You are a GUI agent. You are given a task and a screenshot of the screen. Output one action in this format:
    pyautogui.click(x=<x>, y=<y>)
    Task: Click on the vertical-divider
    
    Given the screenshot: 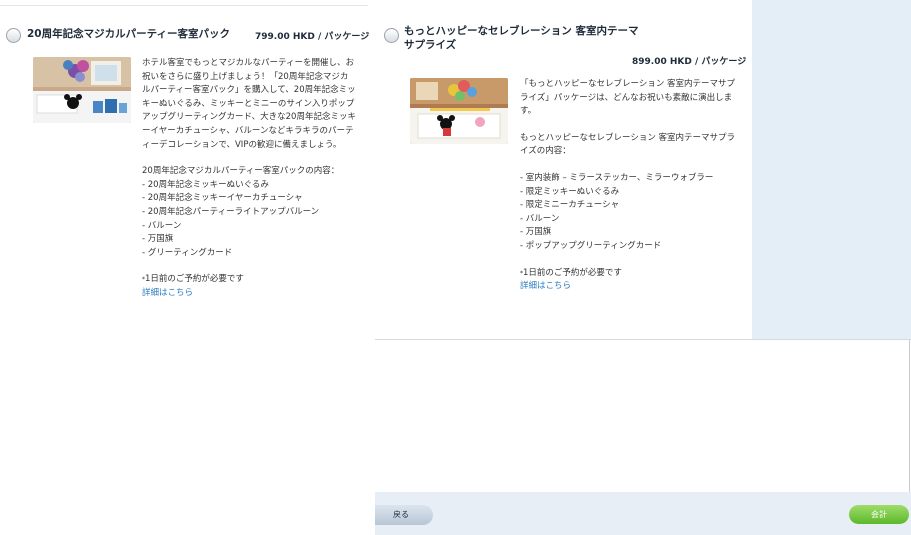 What is the action you would take?
    pyautogui.click(x=909, y=416)
    